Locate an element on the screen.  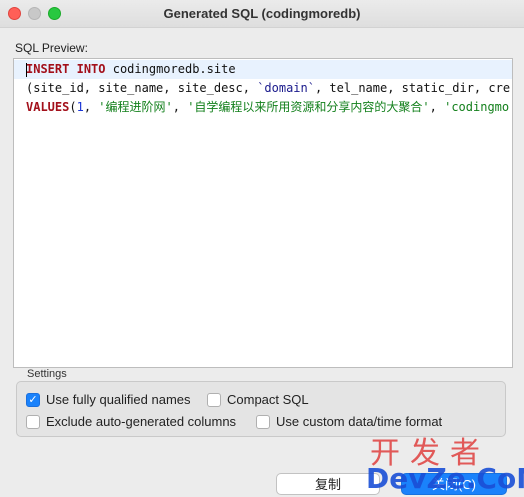
text-caret is located at coordinates (26, 70).